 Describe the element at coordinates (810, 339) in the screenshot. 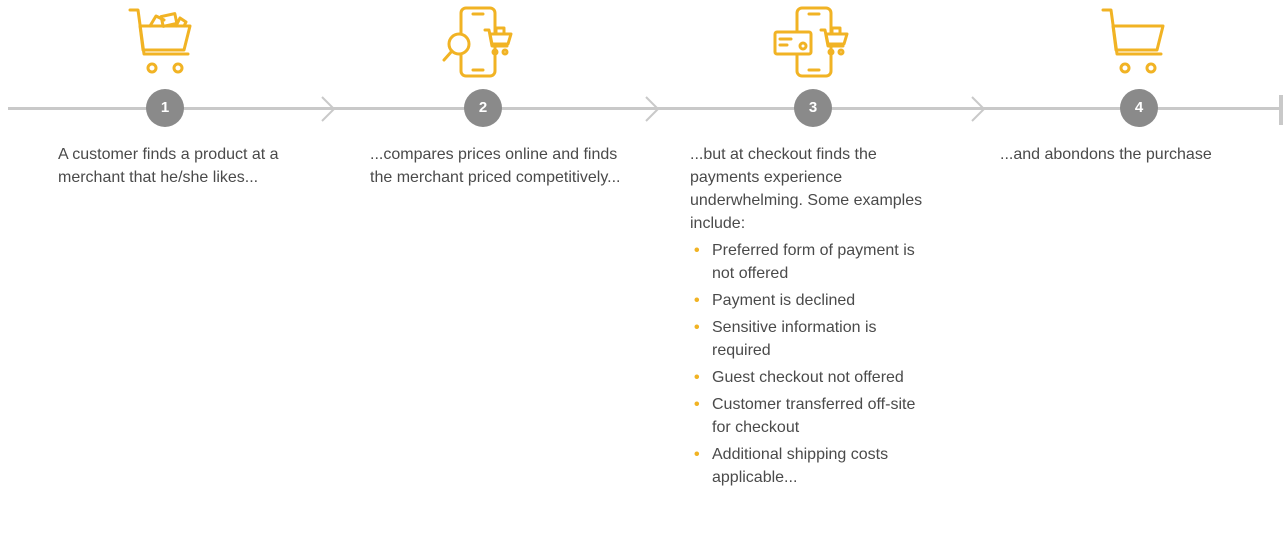

I see `list-item: • Sensitive information is required` at that location.